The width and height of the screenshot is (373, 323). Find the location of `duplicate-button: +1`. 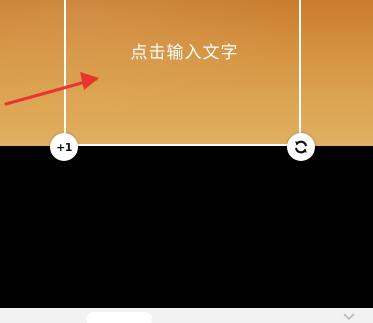

duplicate-button: +1 is located at coordinates (64, 147).